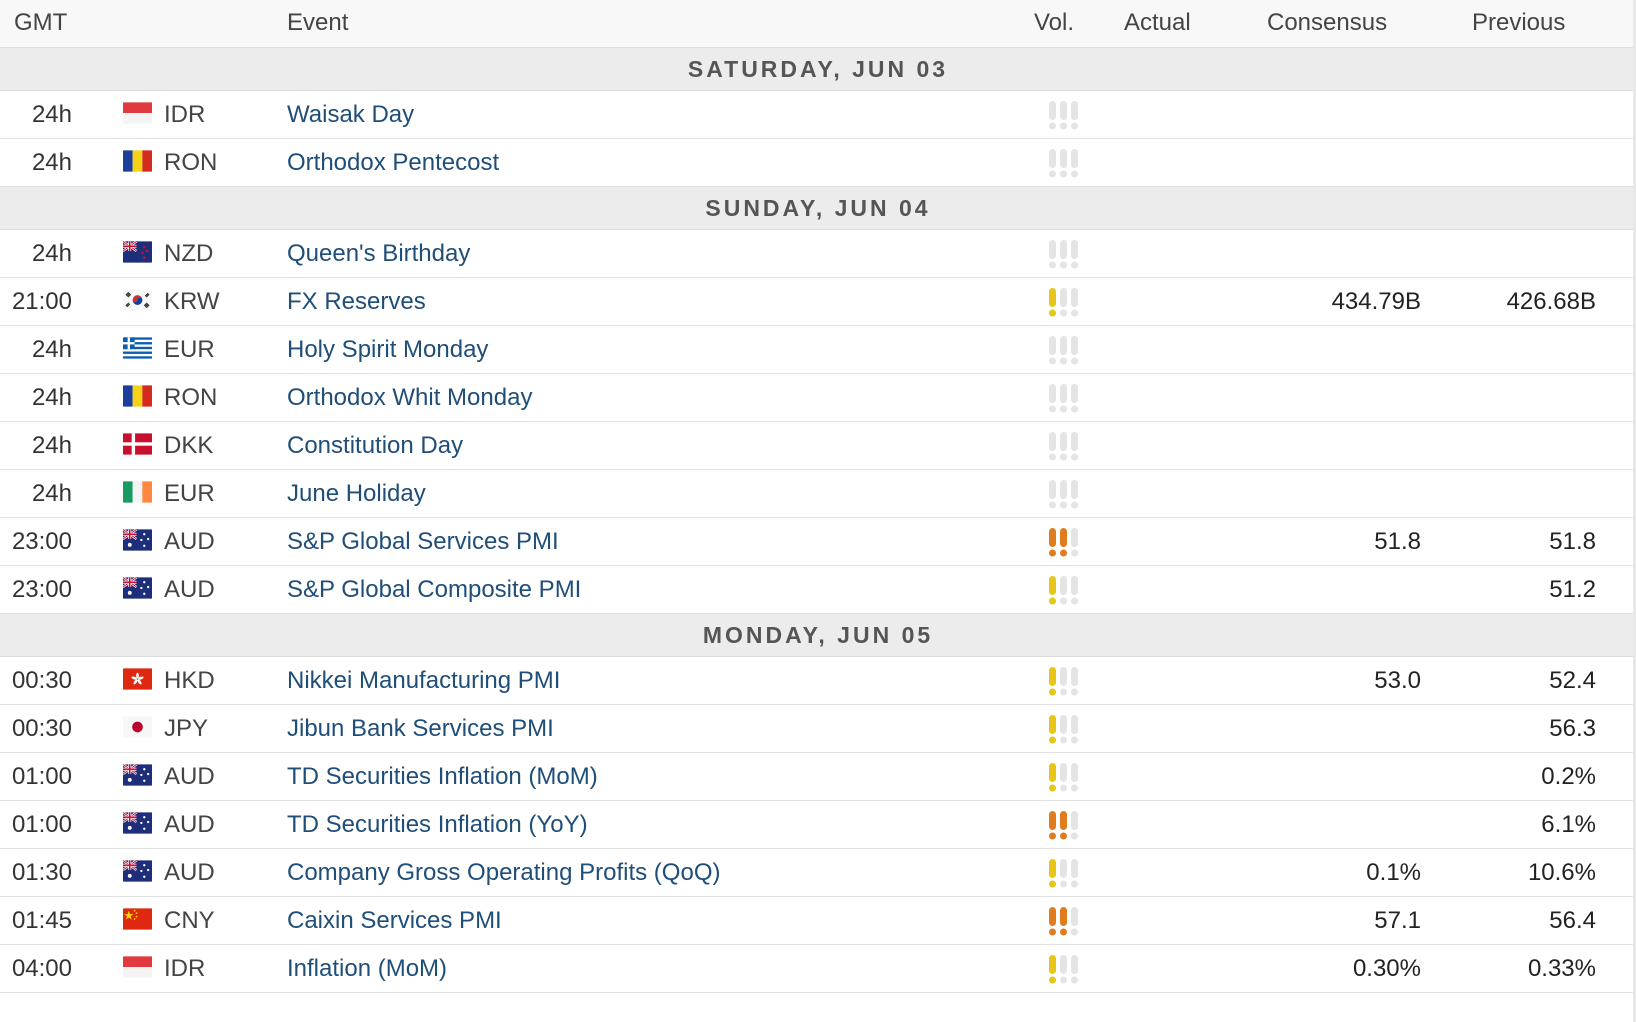 The height and width of the screenshot is (1022, 1636). Describe the element at coordinates (1518, 23) in the screenshot. I see `header-previous: Previous` at that location.